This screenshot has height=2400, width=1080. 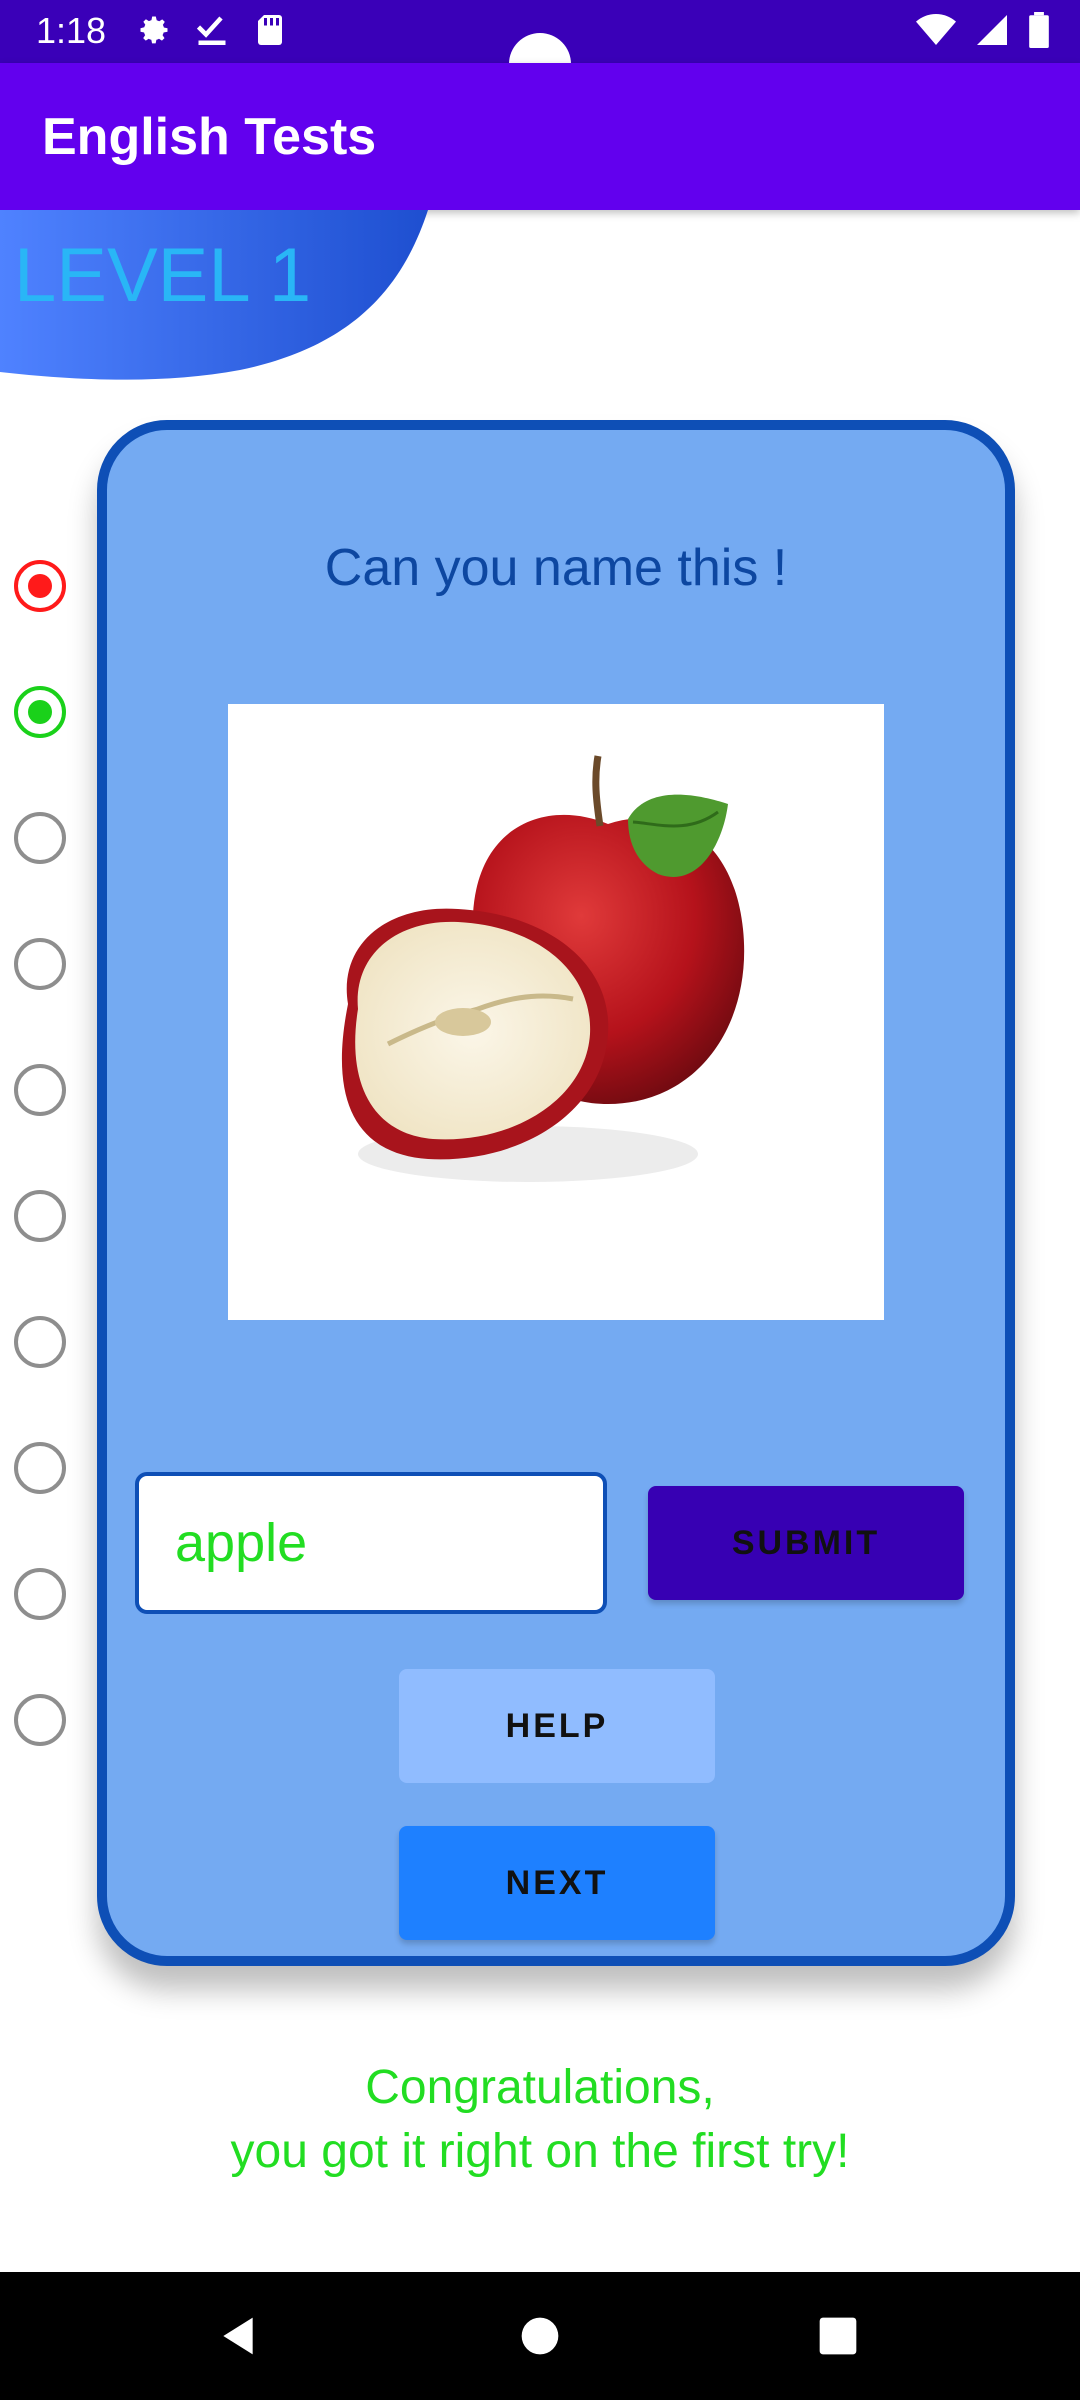 I want to click on help-button: HELP, so click(x=557, y=1726).